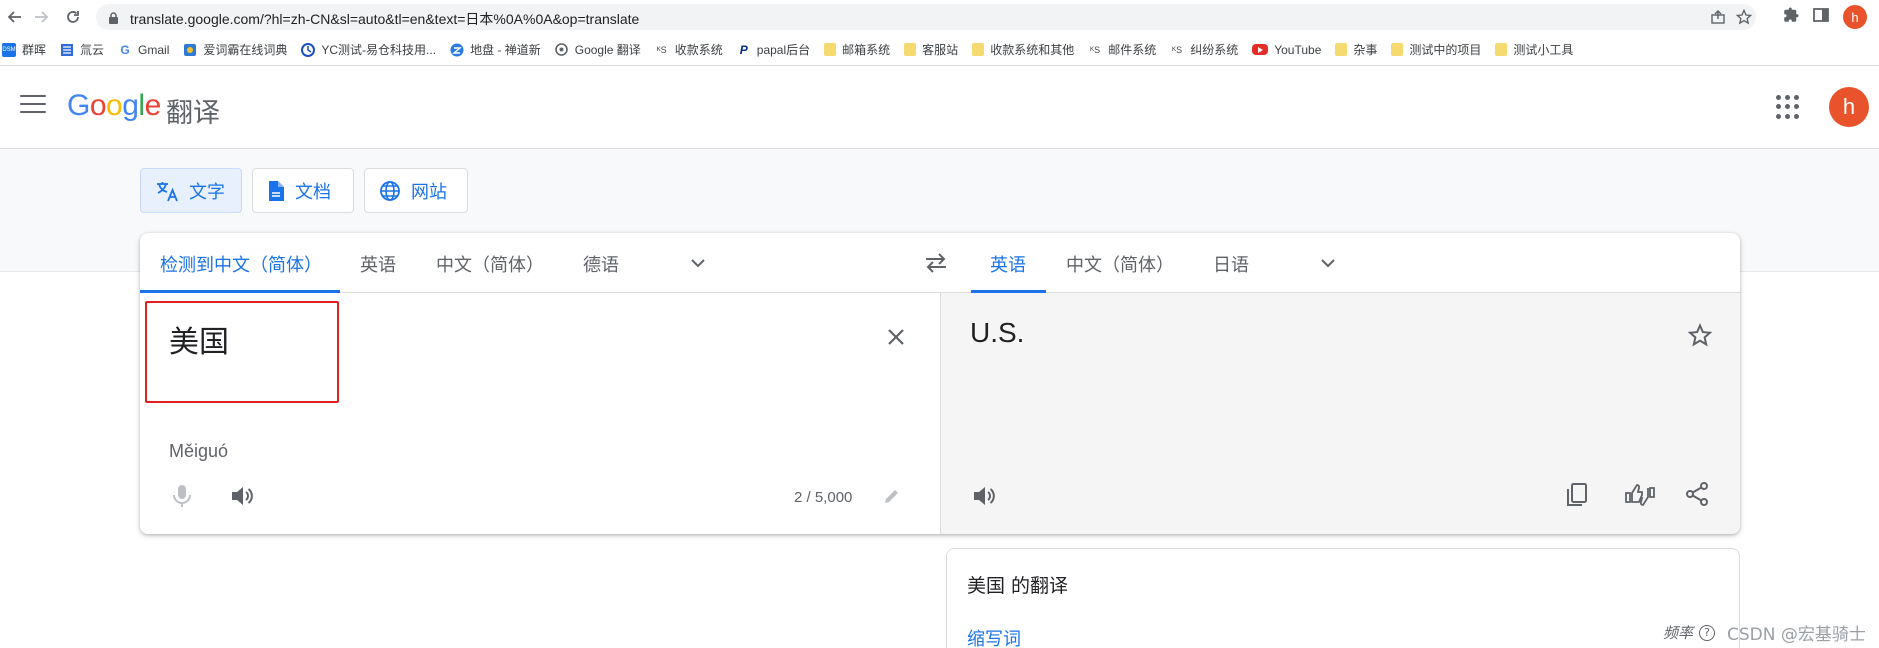  Describe the element at coordinates (495, 49) in the screenshot. I see `bookmark-item: 地盘 - 禅道新` at that location.